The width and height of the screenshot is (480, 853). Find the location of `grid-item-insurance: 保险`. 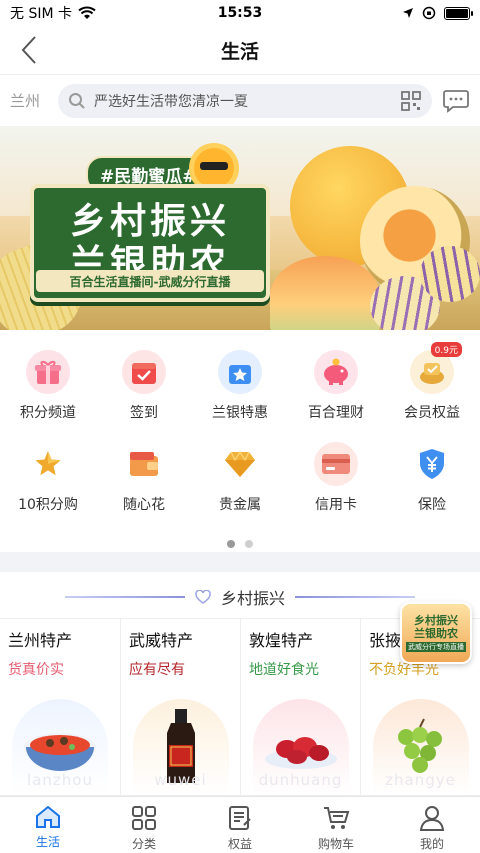

grid-item-insurance: 保险 is located at coordinates (432, 478).